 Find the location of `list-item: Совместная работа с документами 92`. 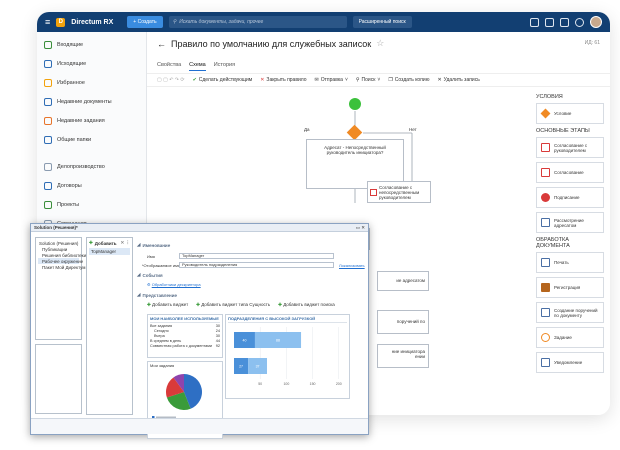

list-item: Совместная работа с документами 92 is located at coordinates (185, 345).